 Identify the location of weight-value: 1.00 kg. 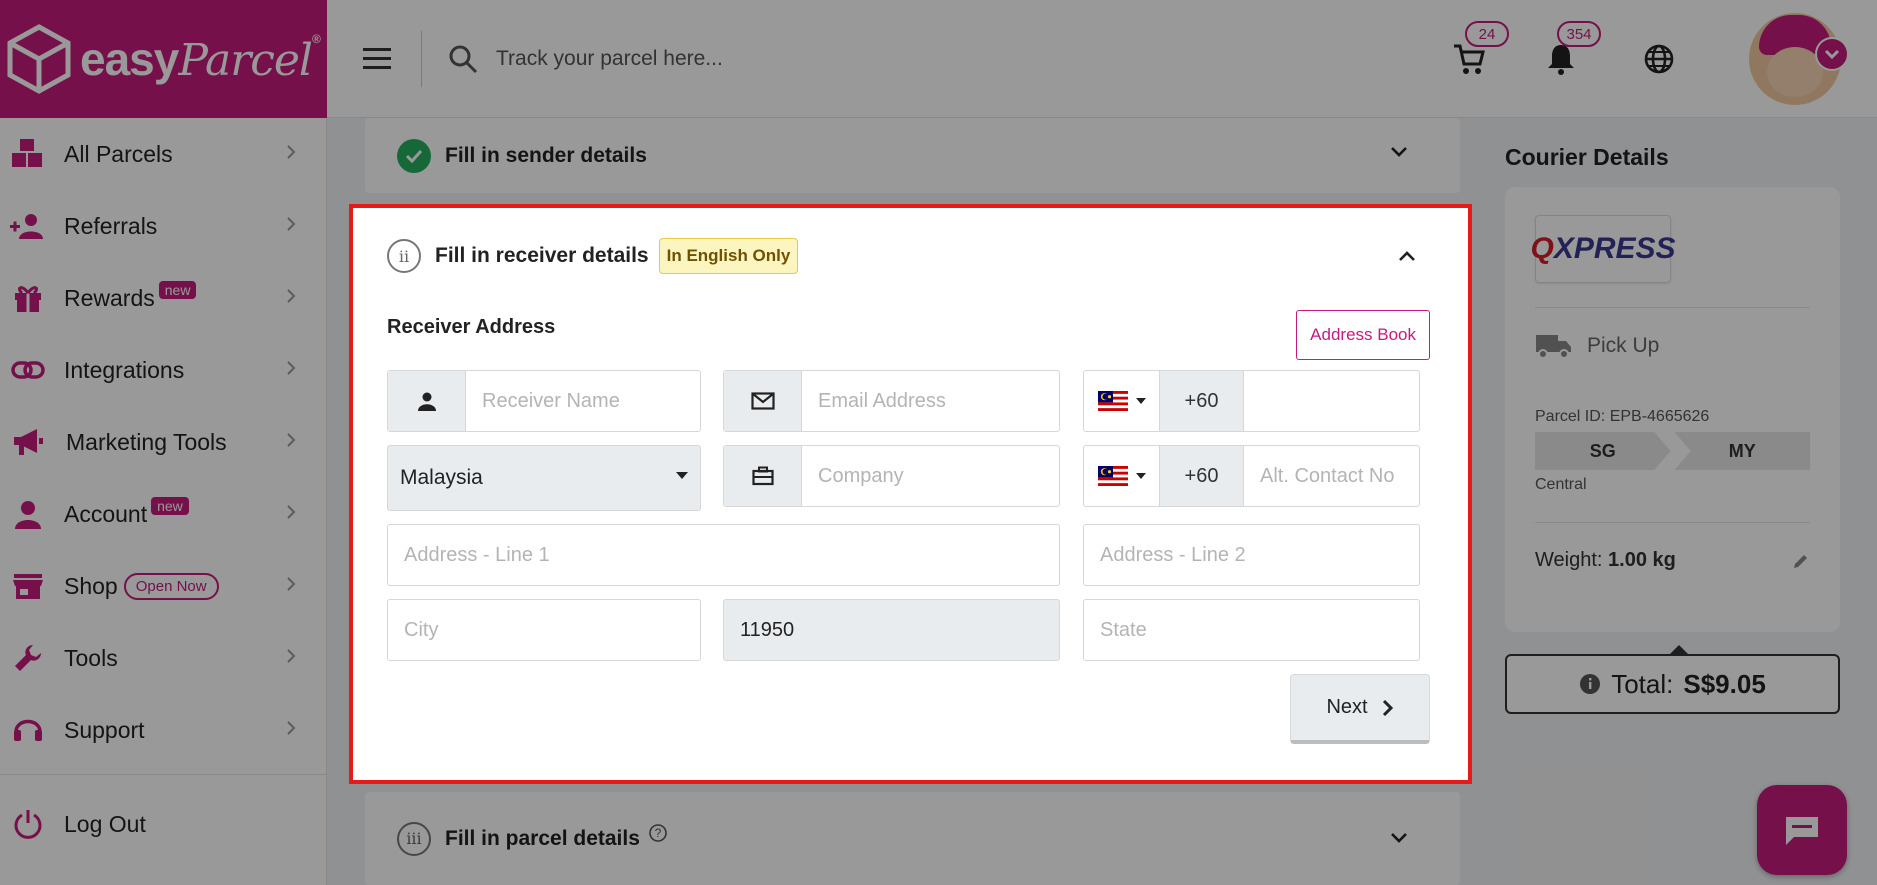
(1642, 560).